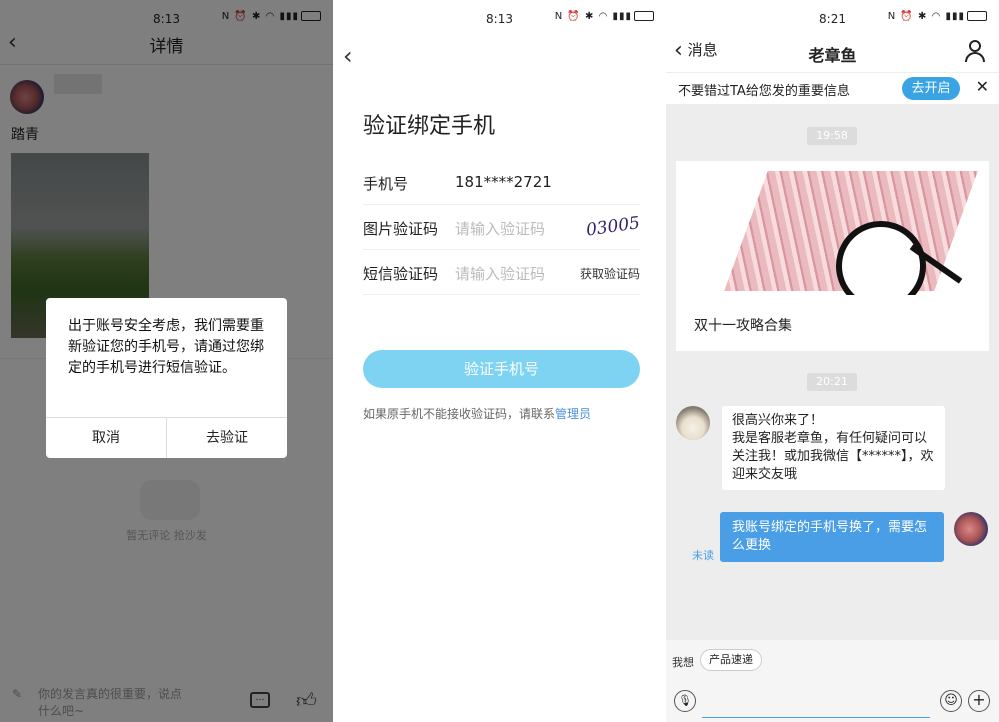 The image size is (999, 722). I want to click on phone-label: 手机号, so click(386, 184).